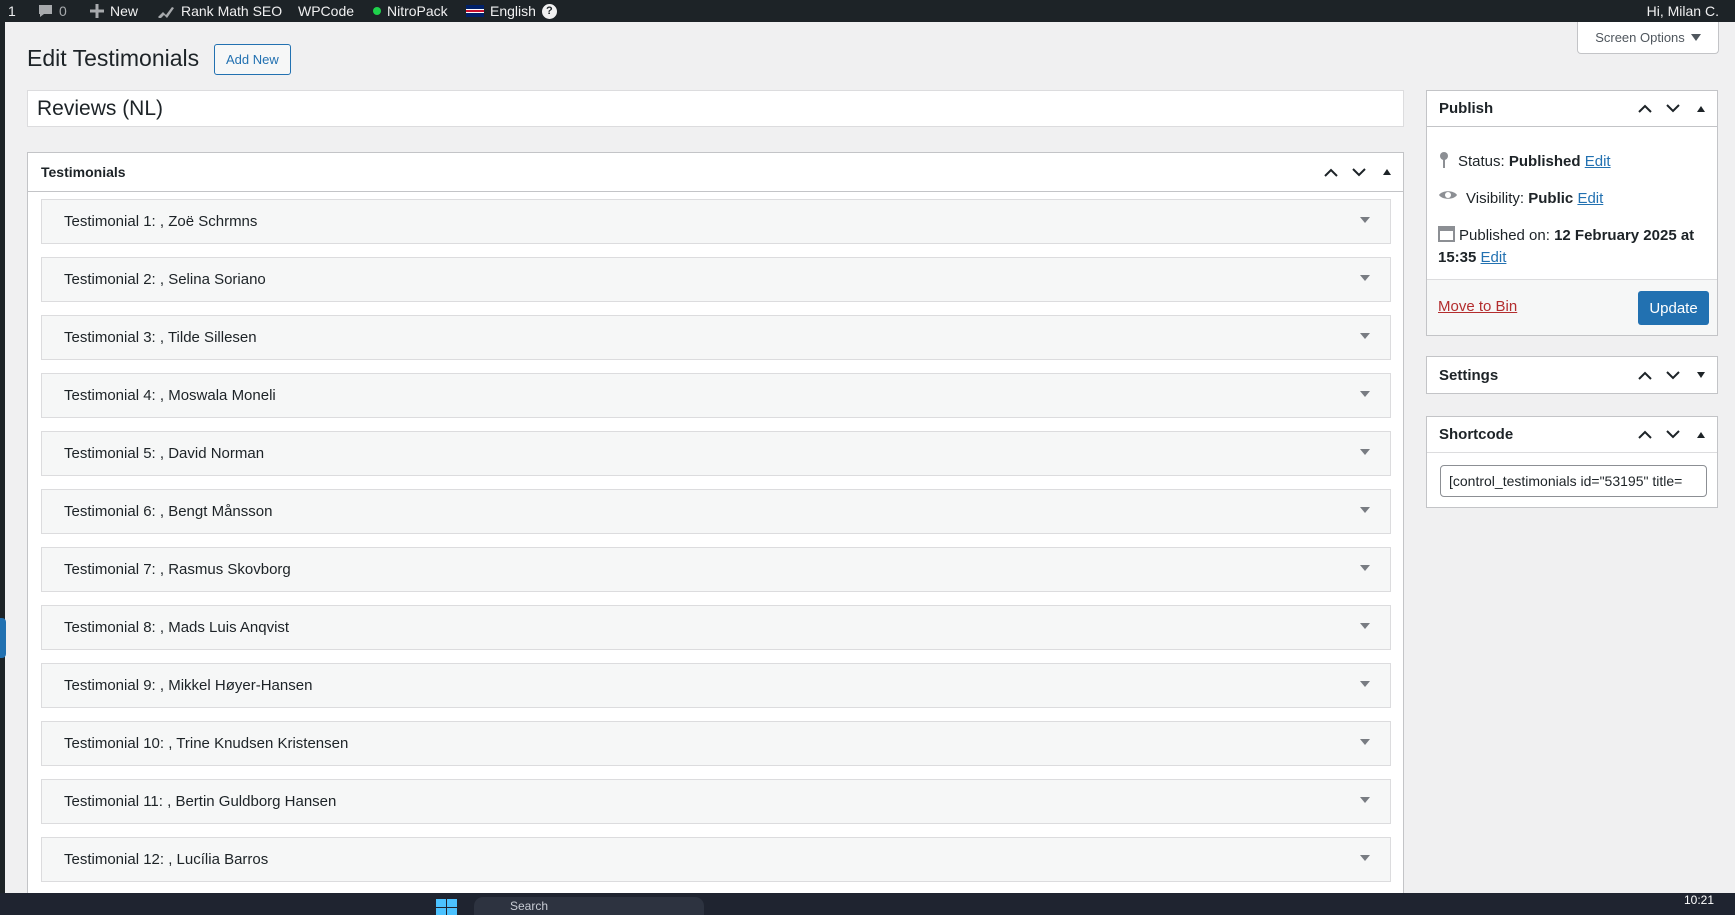  I want to click on testimonial-item: Testimonial 11: , Bertin Guldborg Hansen, so click(716, 801).